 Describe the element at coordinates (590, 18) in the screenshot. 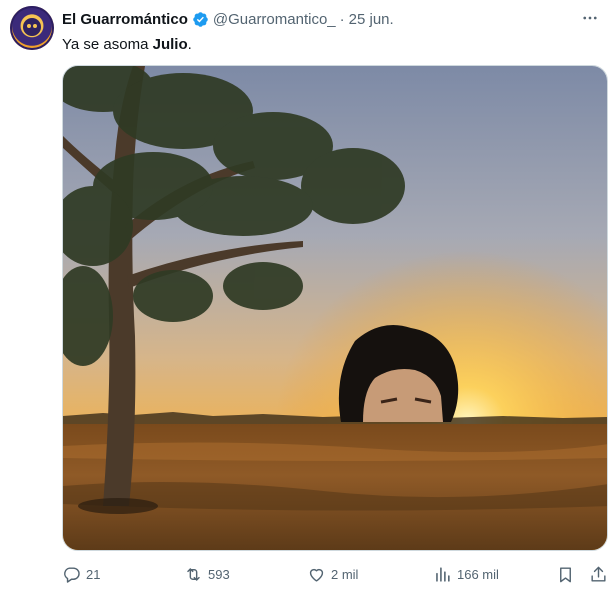

I see `more-icon` at that location.